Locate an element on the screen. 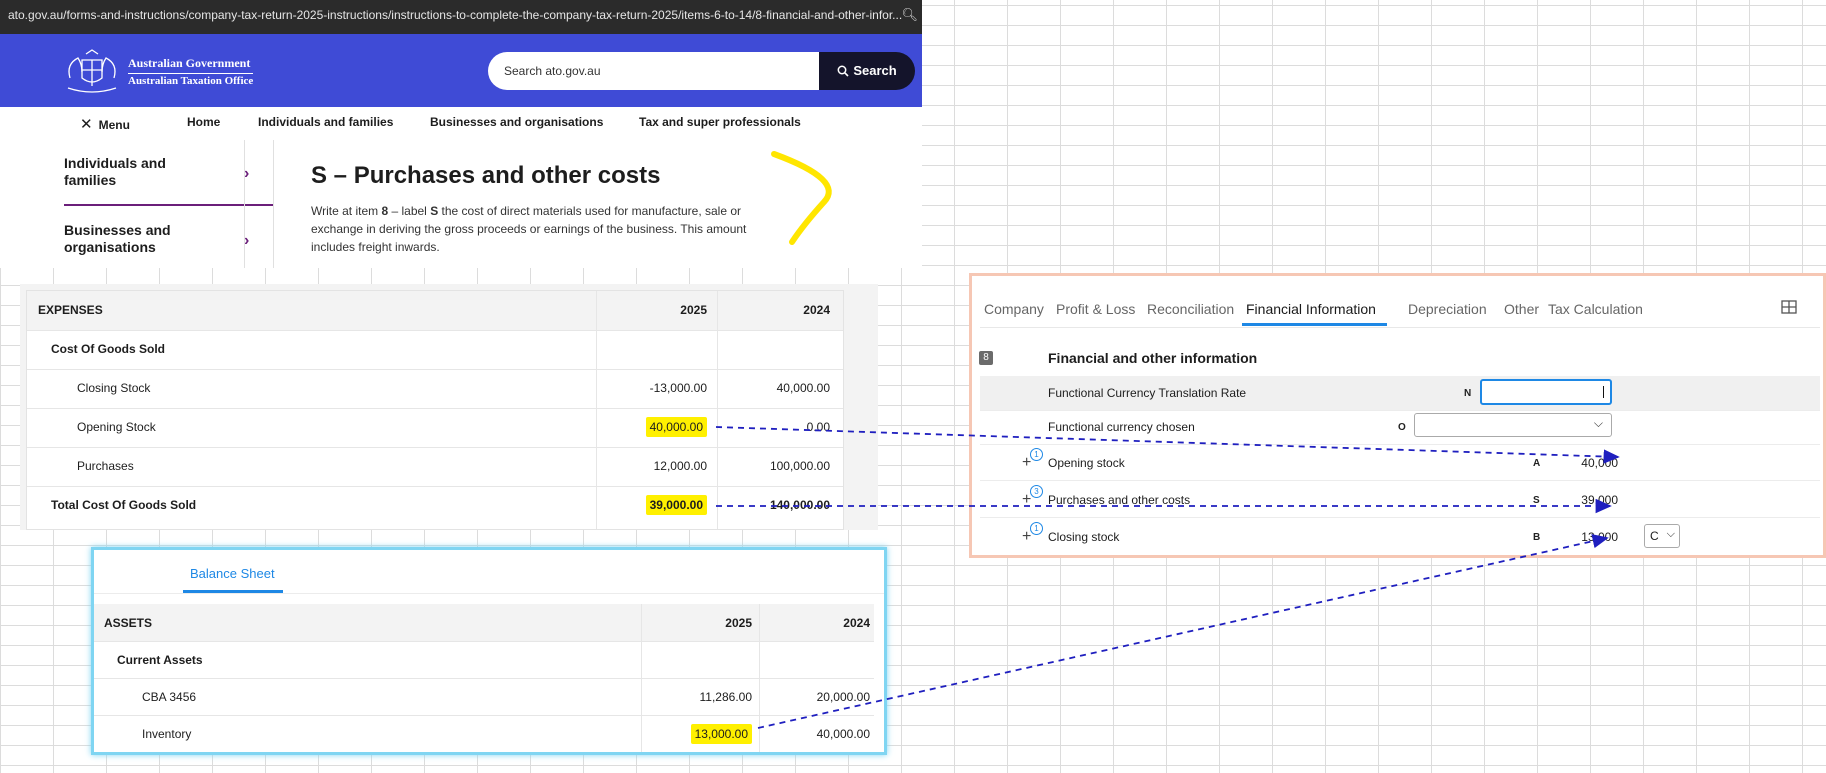 The height and width of the screenshot is (773, 1826). field-label: Closing stock is located at coordinates (1084, 537).